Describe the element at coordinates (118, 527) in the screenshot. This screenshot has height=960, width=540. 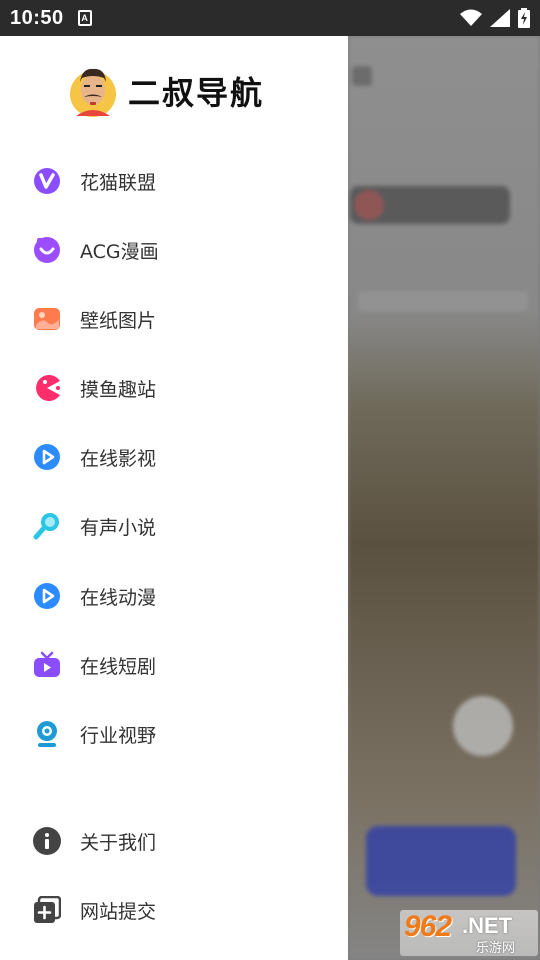
I see `menu-item-label: 有声小说` at that location.